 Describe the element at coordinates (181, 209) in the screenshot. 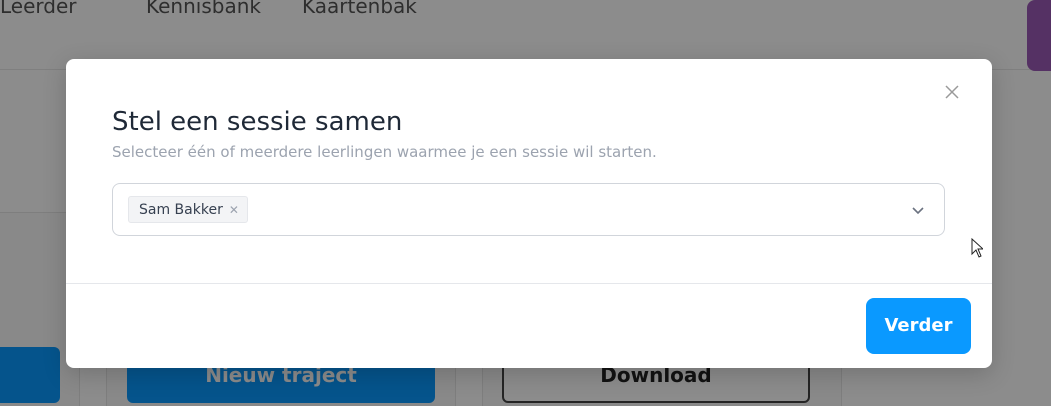

I see `selected-student-label: Sam Bakker` at that location.